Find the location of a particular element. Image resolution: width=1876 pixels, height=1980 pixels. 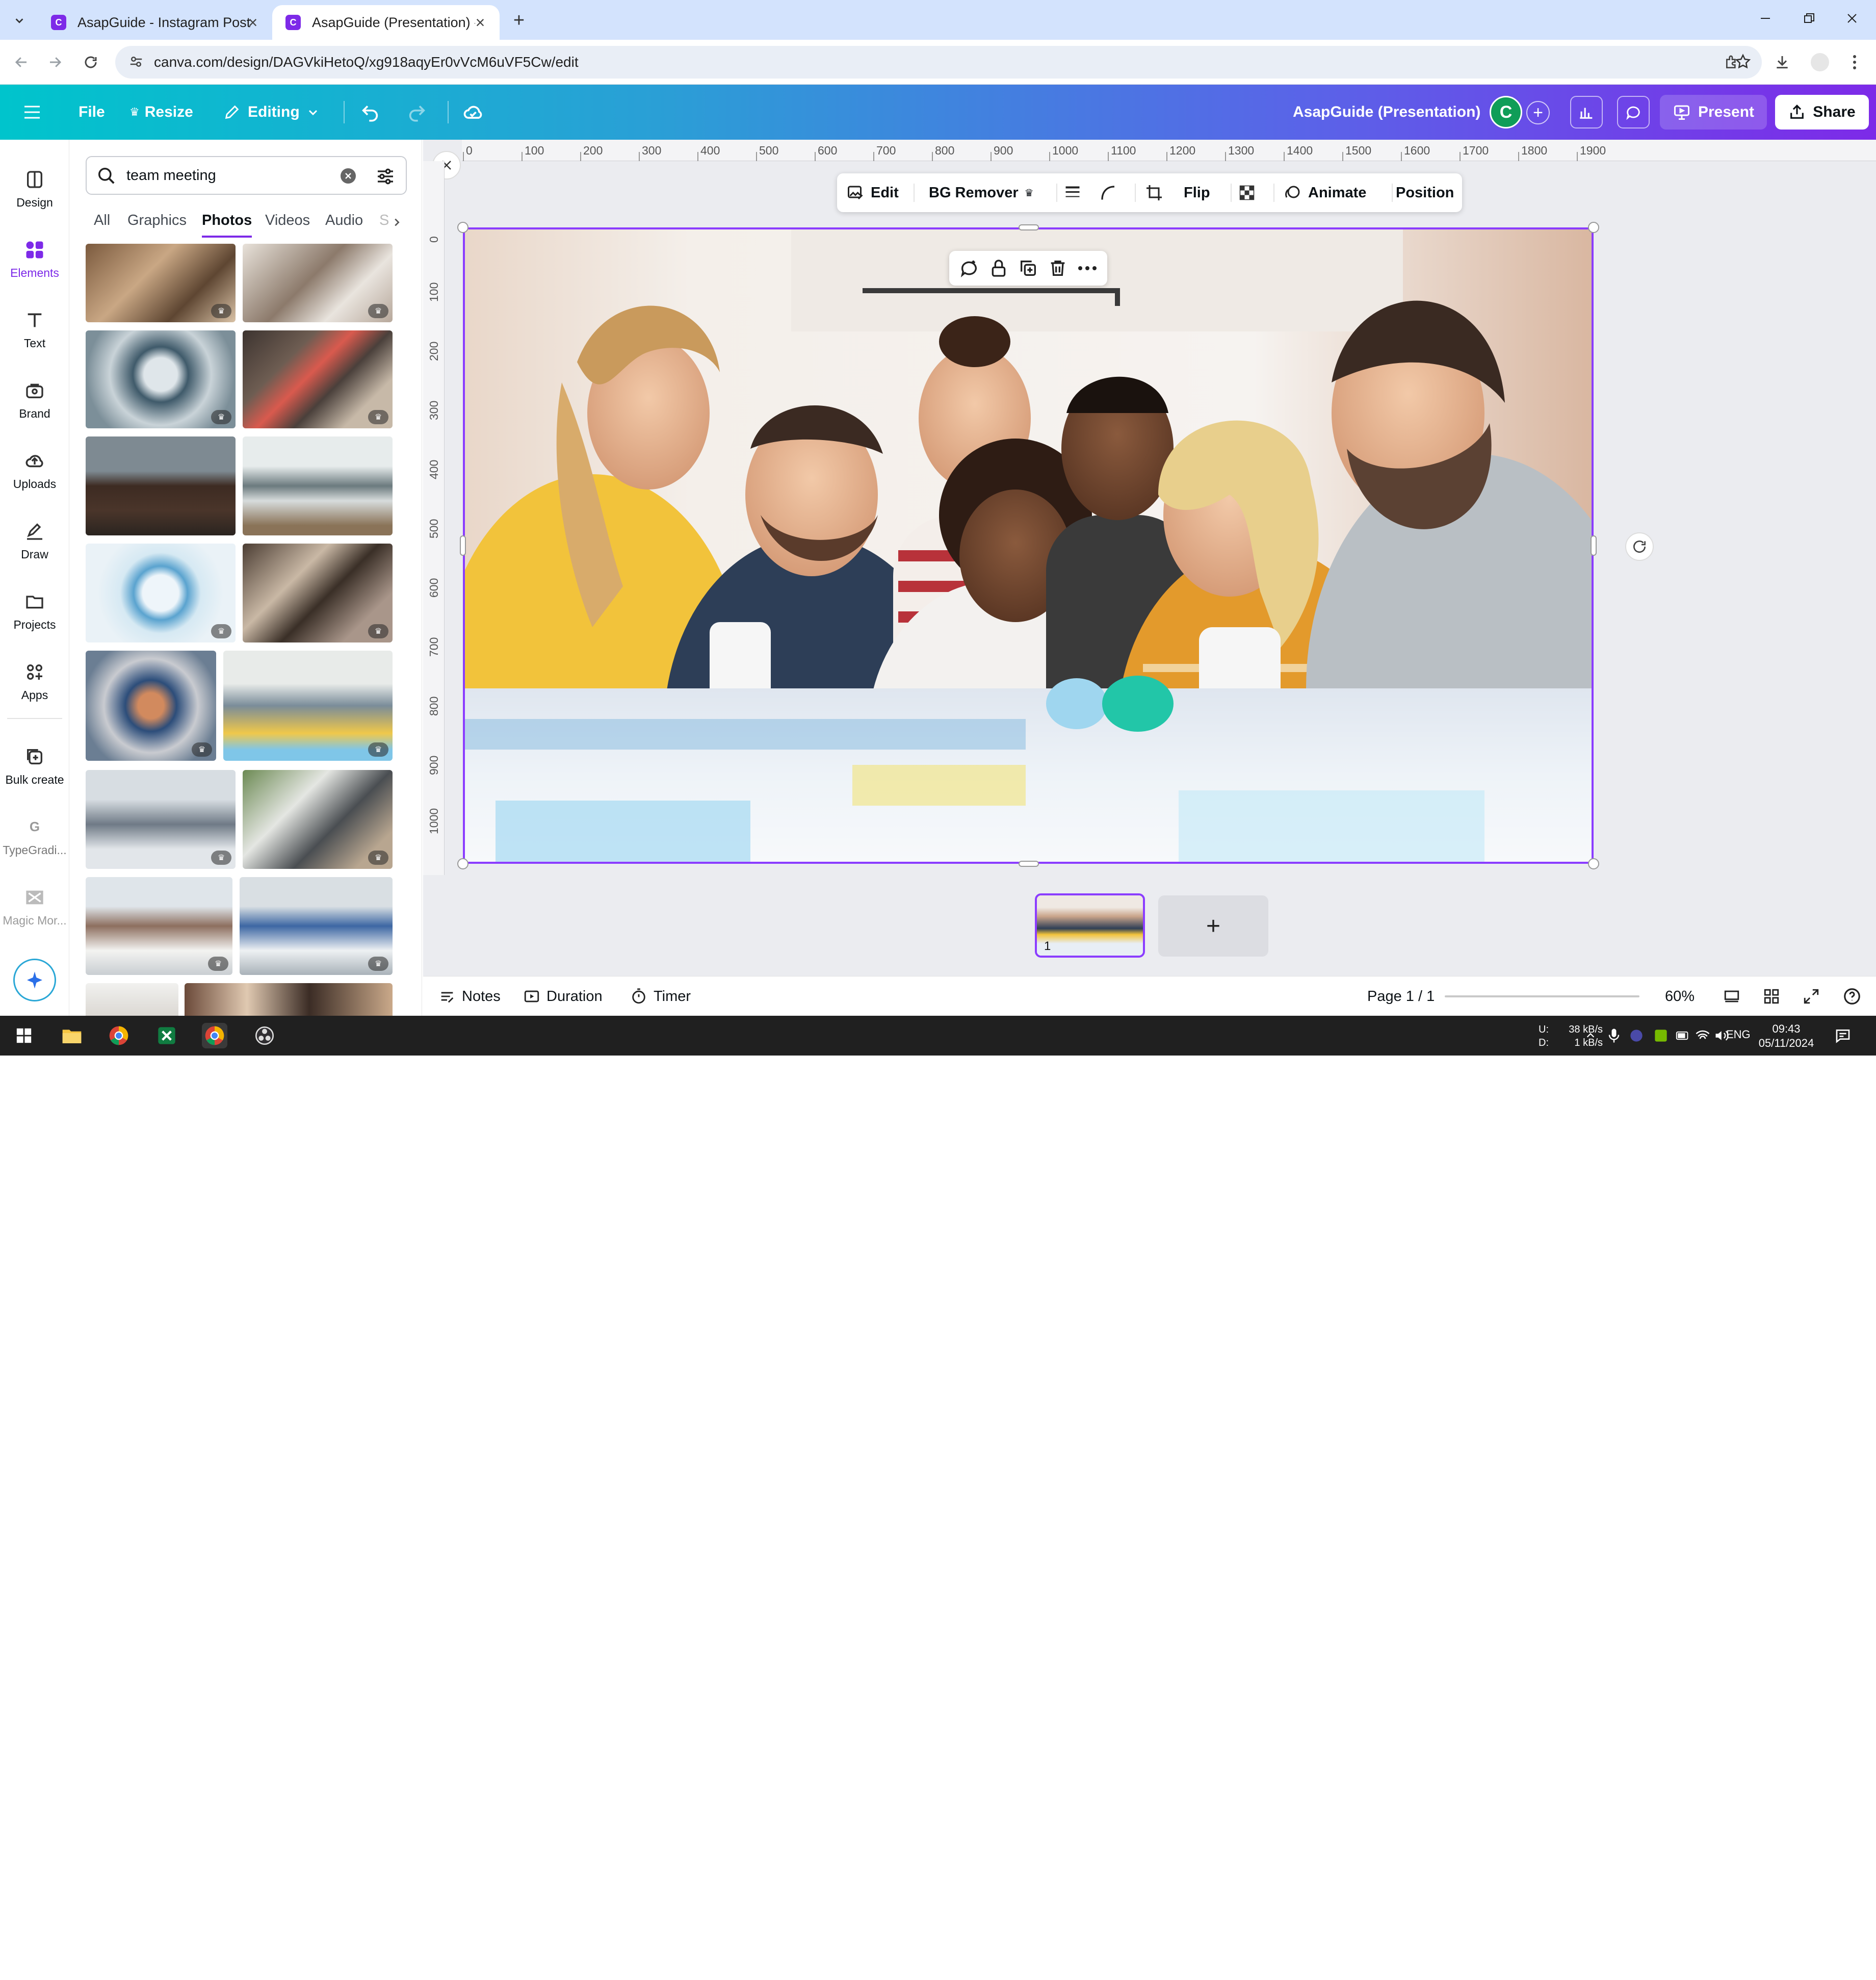

resize-button: ♛ Resize is located at coordinates (161, 112).